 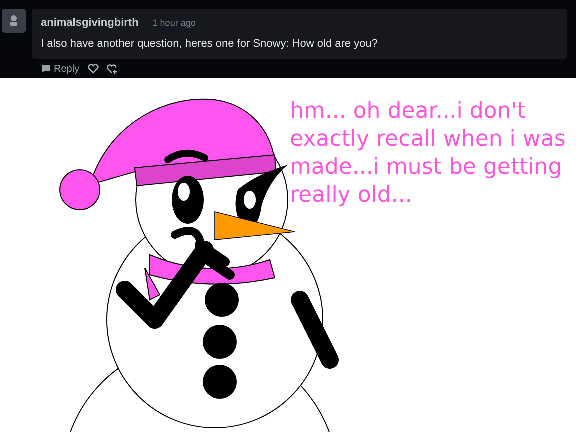 What do you see at coordinates (60, 69) in the screenshot?
I see `reply-button: Reply` at bounding box center [60, 69].